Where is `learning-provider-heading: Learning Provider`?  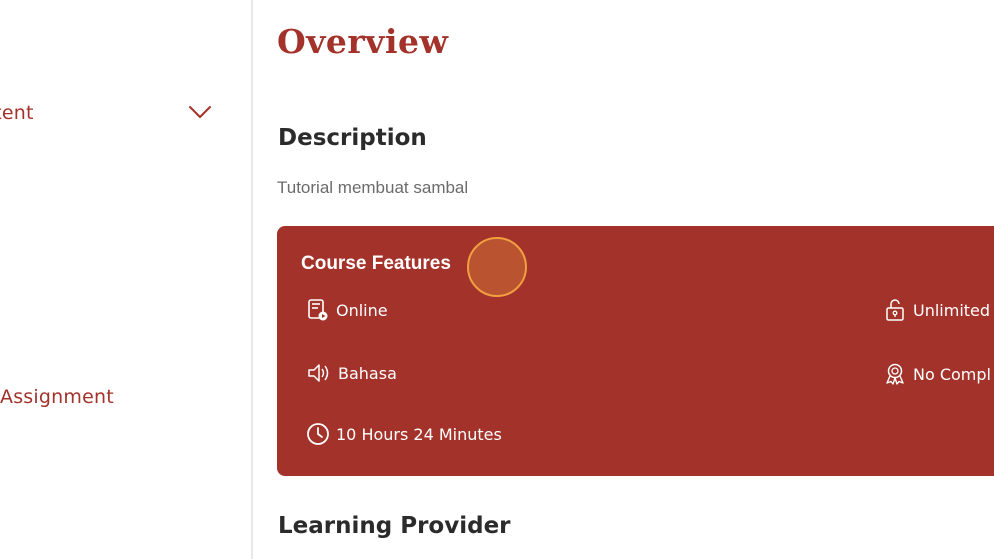
learning-provider-heading: Learning Provider is located at coordinates (394, 526).